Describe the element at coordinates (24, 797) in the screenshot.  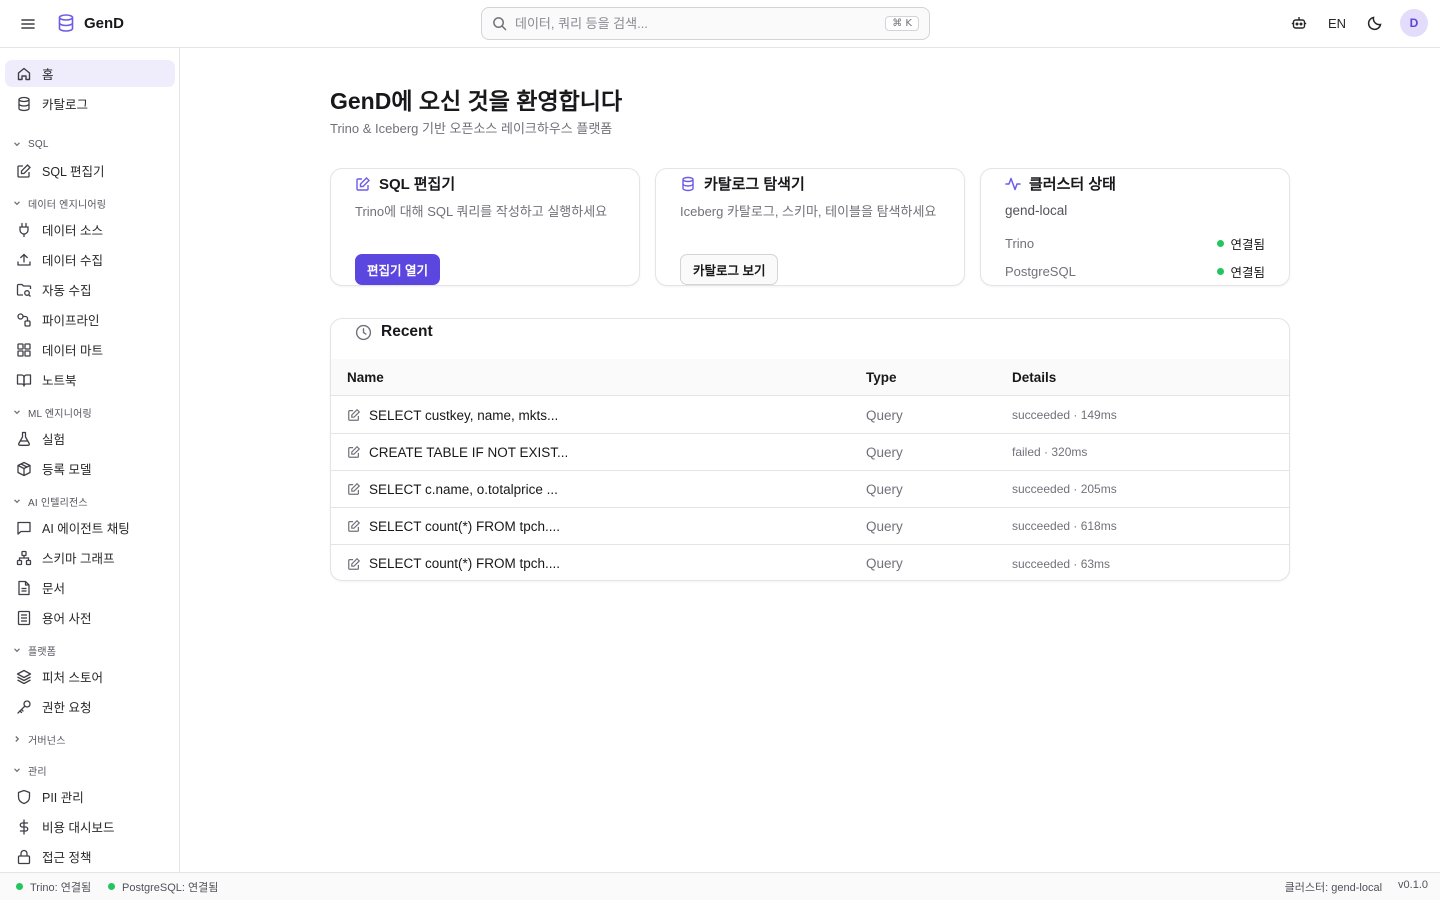
I see `shield-icon` at that location.